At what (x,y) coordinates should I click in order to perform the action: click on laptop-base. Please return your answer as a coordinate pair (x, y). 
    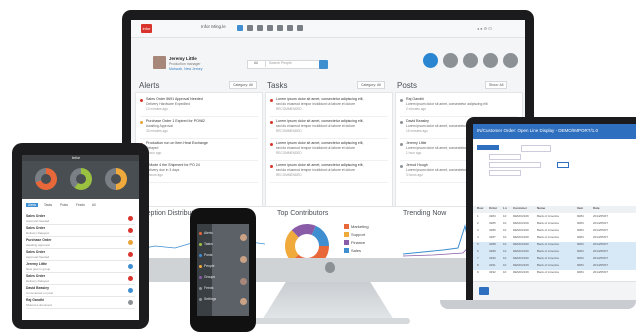
    Looking at the image, I should click on (538, 304).